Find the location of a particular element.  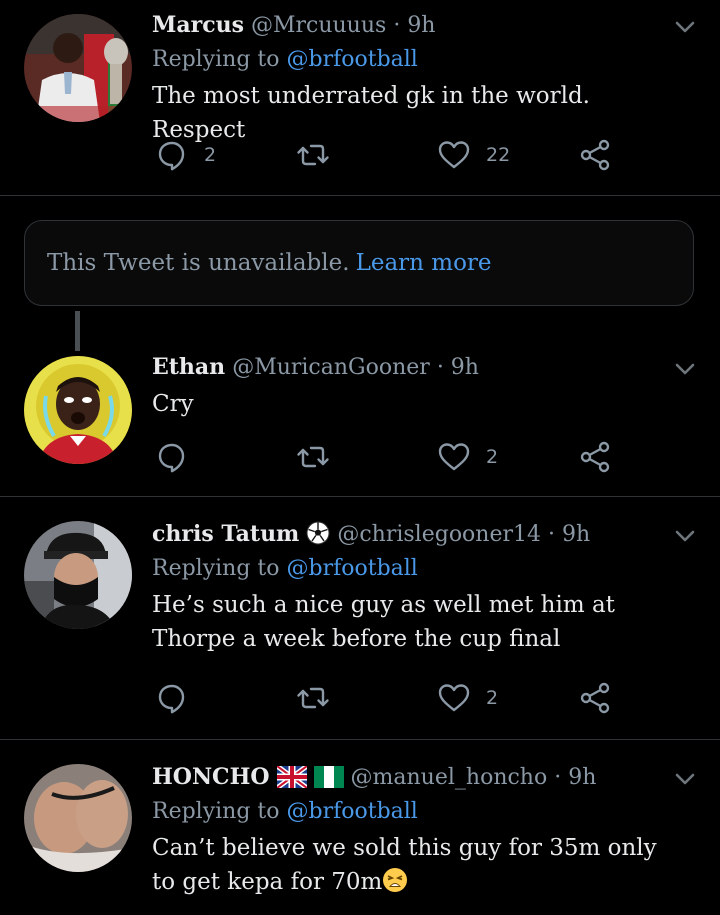

handle: @MuricanGooner is located at coordinates (331, 367).